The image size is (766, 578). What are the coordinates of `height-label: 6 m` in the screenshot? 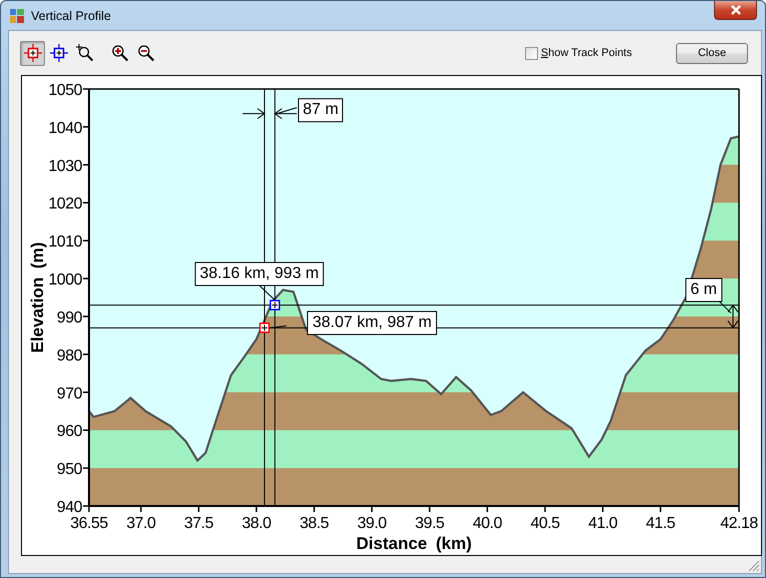 It's located at (703, 290).